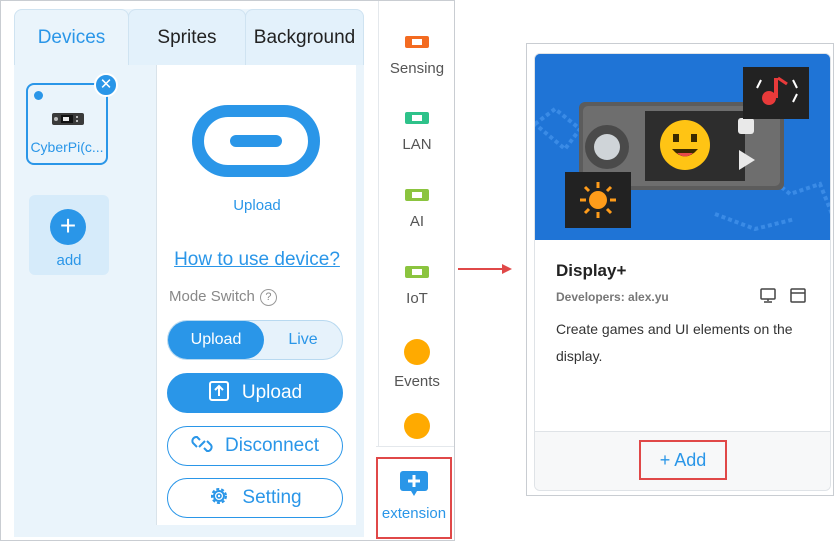  I want to click on add-device-label: add, so click(69, 260).